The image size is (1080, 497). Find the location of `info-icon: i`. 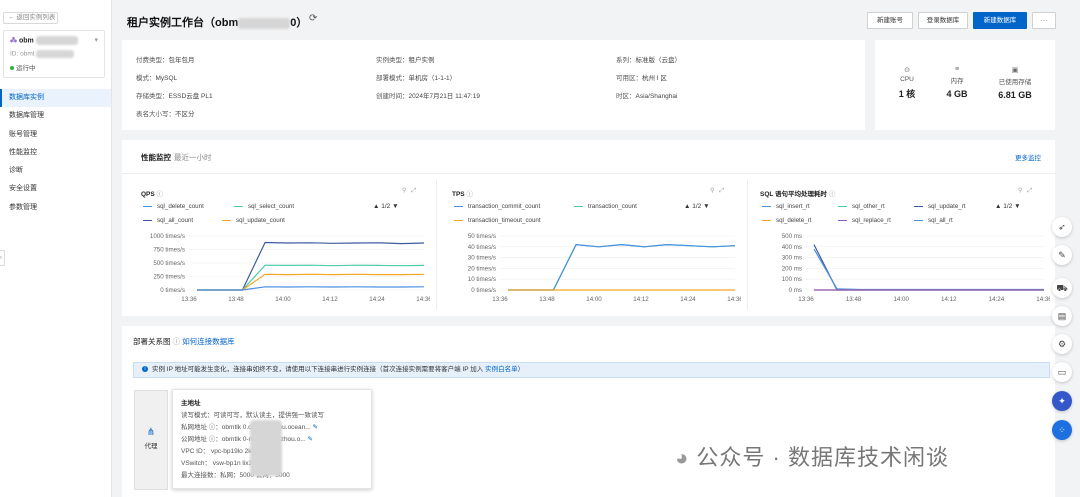

info-icon: i is located at coordinates (145, 369).